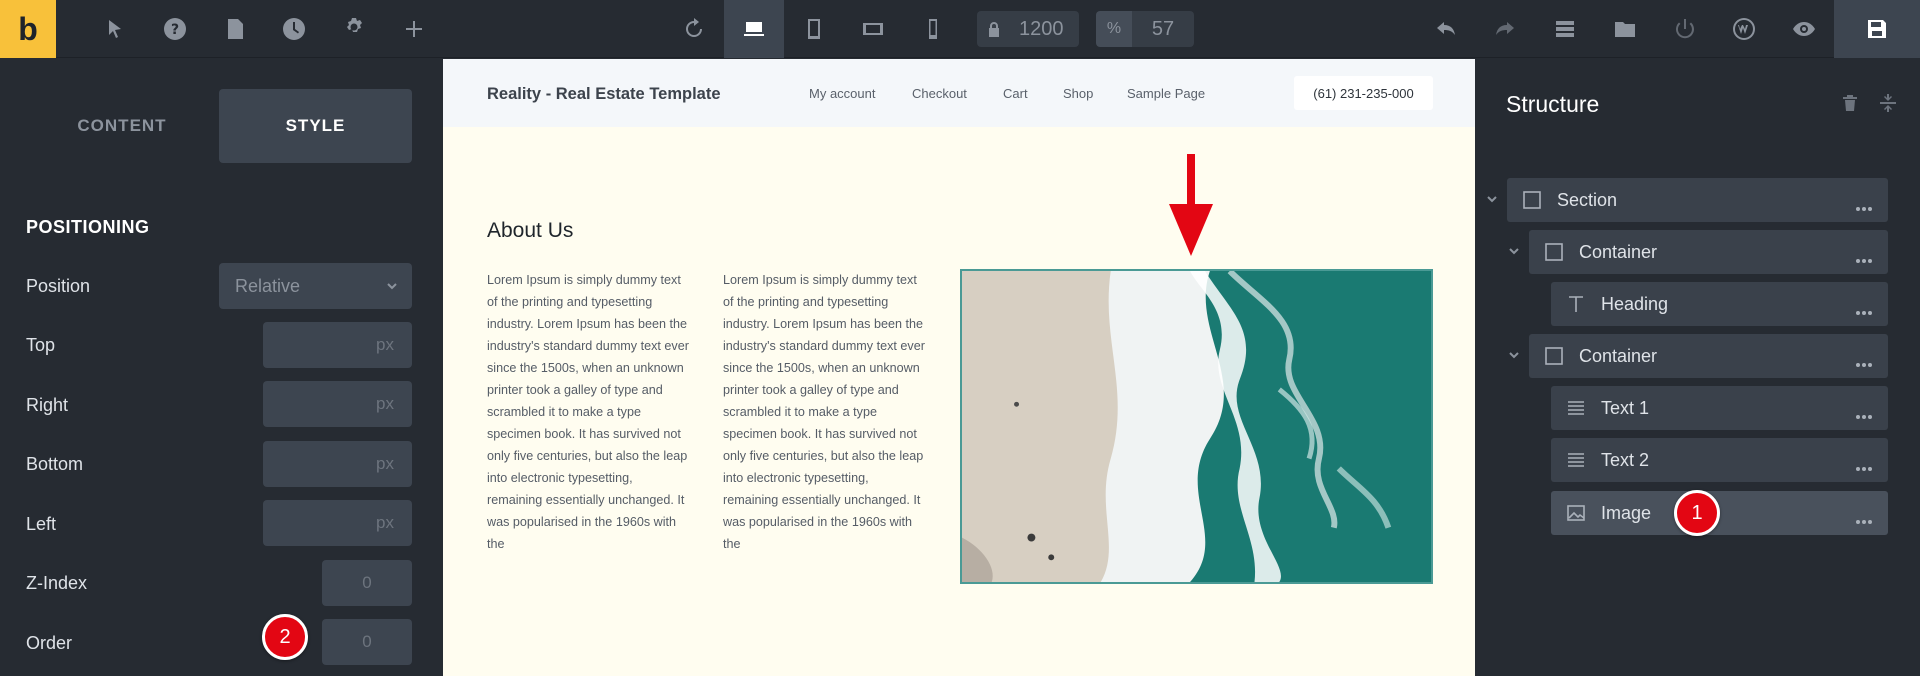 Image resolution: width=1920 pixels, height=676 pixels. I want to click on structure-item-label: Heading, so click(1635, 303).